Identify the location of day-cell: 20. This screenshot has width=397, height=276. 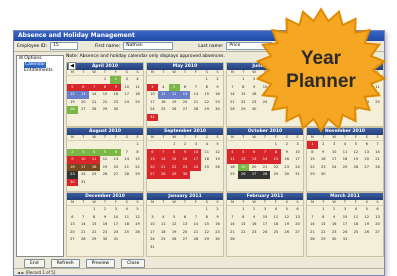
(152, 167).